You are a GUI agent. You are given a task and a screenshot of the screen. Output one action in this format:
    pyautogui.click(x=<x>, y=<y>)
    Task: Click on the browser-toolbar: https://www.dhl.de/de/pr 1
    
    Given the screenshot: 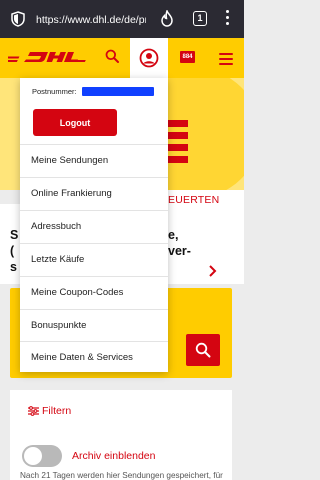 What is the action you would take?
    pyautogui.click(x=122, y=19)
    